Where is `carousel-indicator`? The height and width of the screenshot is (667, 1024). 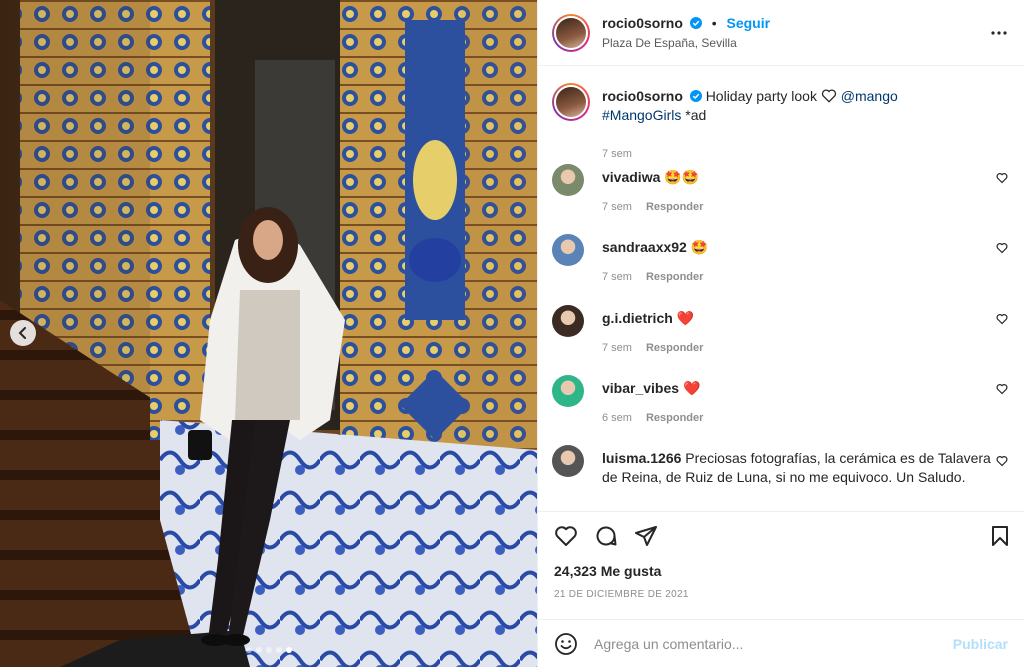 carousel-indicator is located at coordinates (268, 650).